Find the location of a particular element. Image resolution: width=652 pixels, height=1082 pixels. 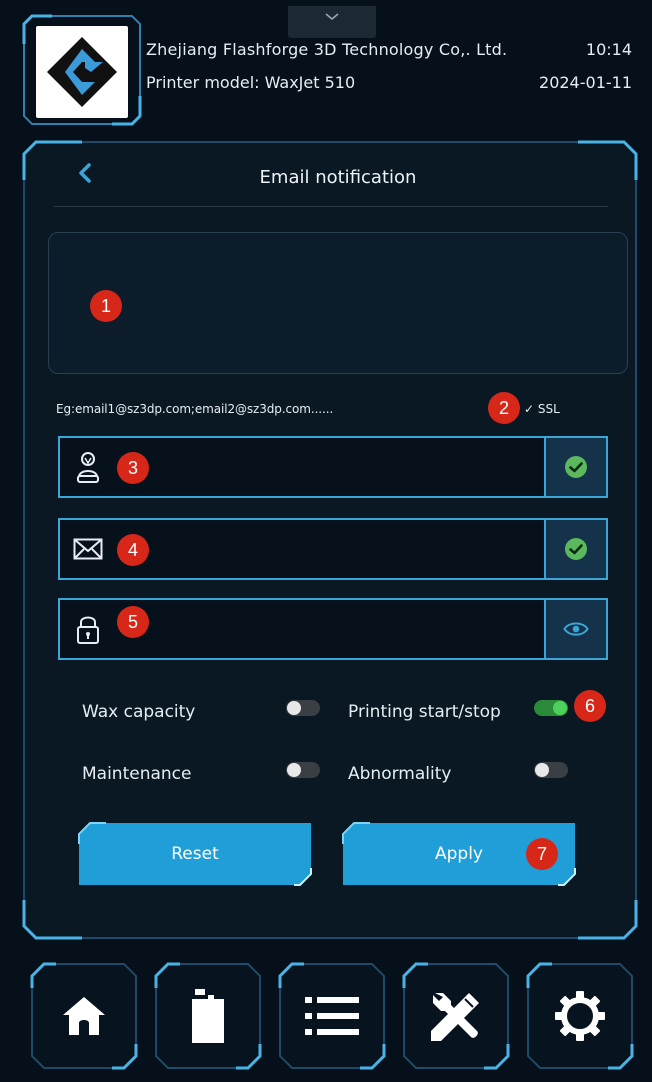

marker-badge-1: 1 is located at coordinates (106, 306).